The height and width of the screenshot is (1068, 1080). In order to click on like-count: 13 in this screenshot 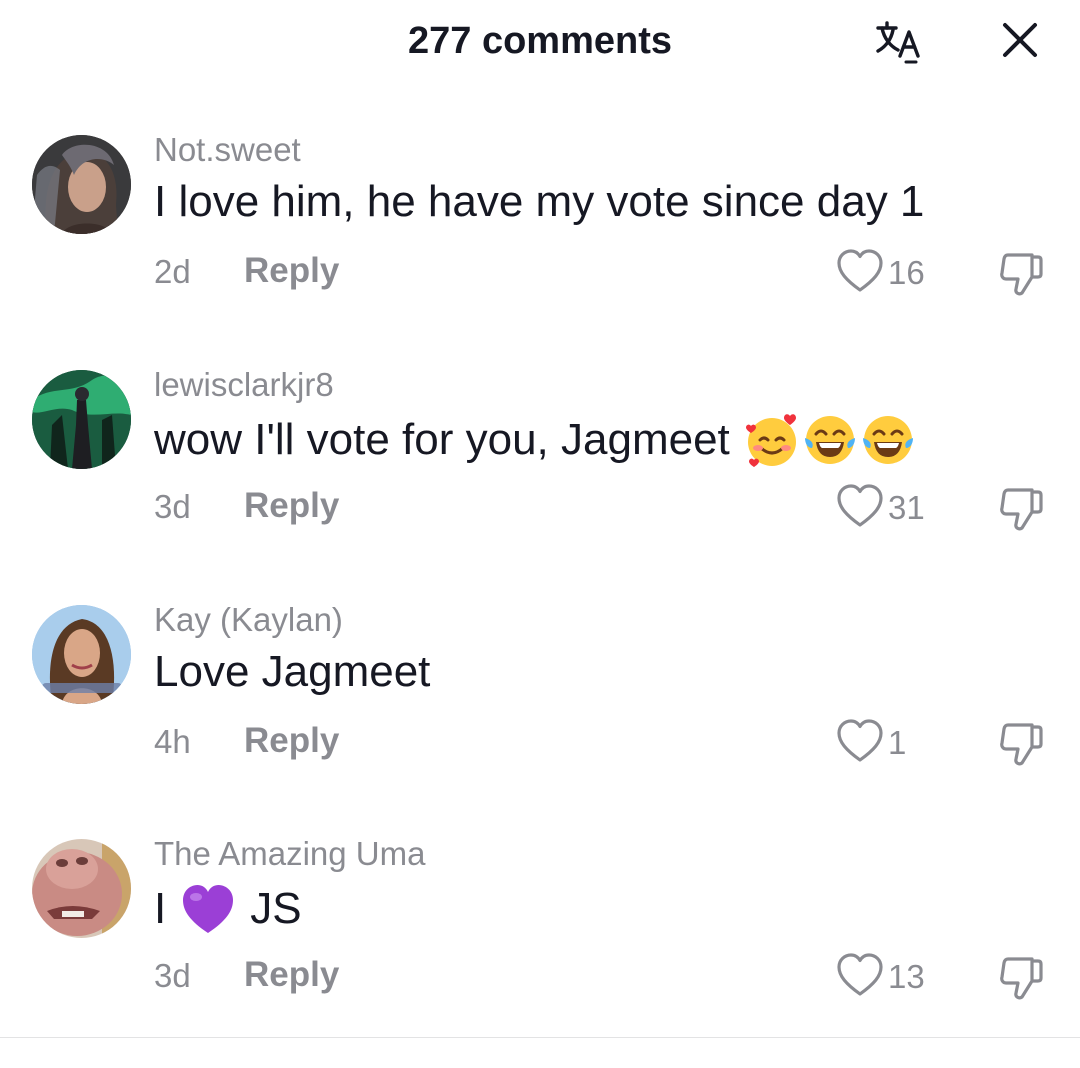, I will do `click(906, 976)`.